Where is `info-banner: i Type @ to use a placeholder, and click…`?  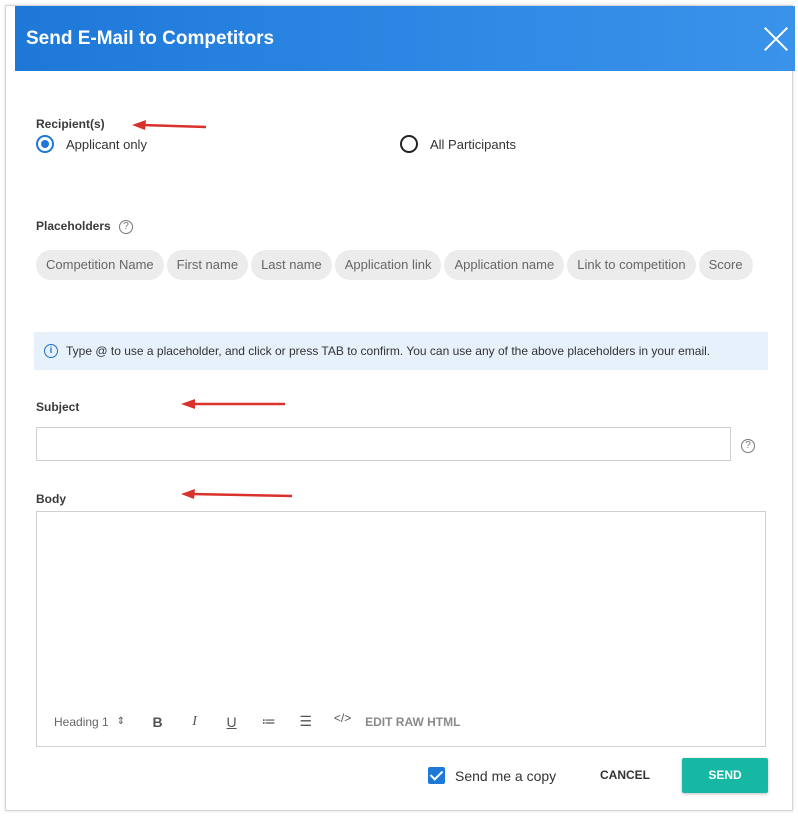 info-banner: i Type @ to use a placeholder, and click… is located at coordinates (401, 351).